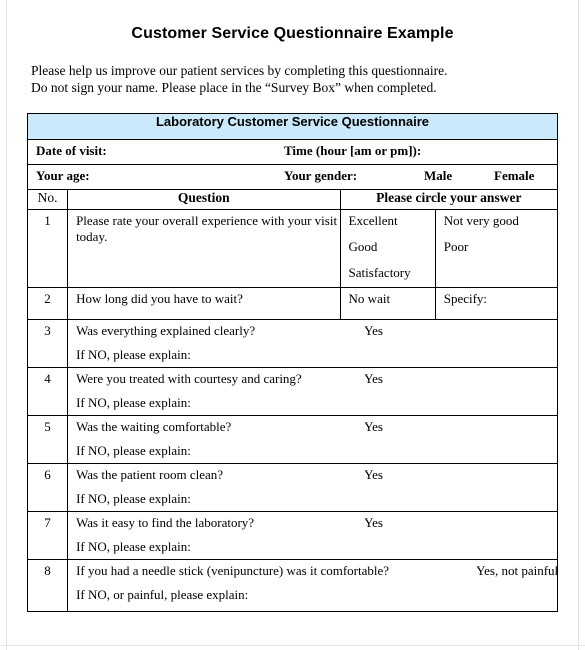  What do you see at coordinates (166, 330) in the screenshot?
I see `row-question: Was everything explained clearly?` at bounding box center [166, 330].